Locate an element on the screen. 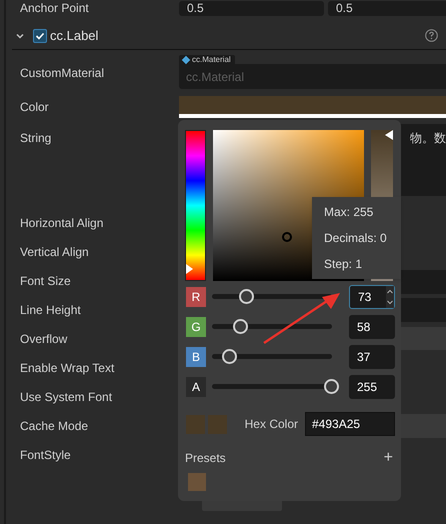 This screenshot has width=446, height=524. property-label: Enable Wrap Text is located at coordinates (68, 368).